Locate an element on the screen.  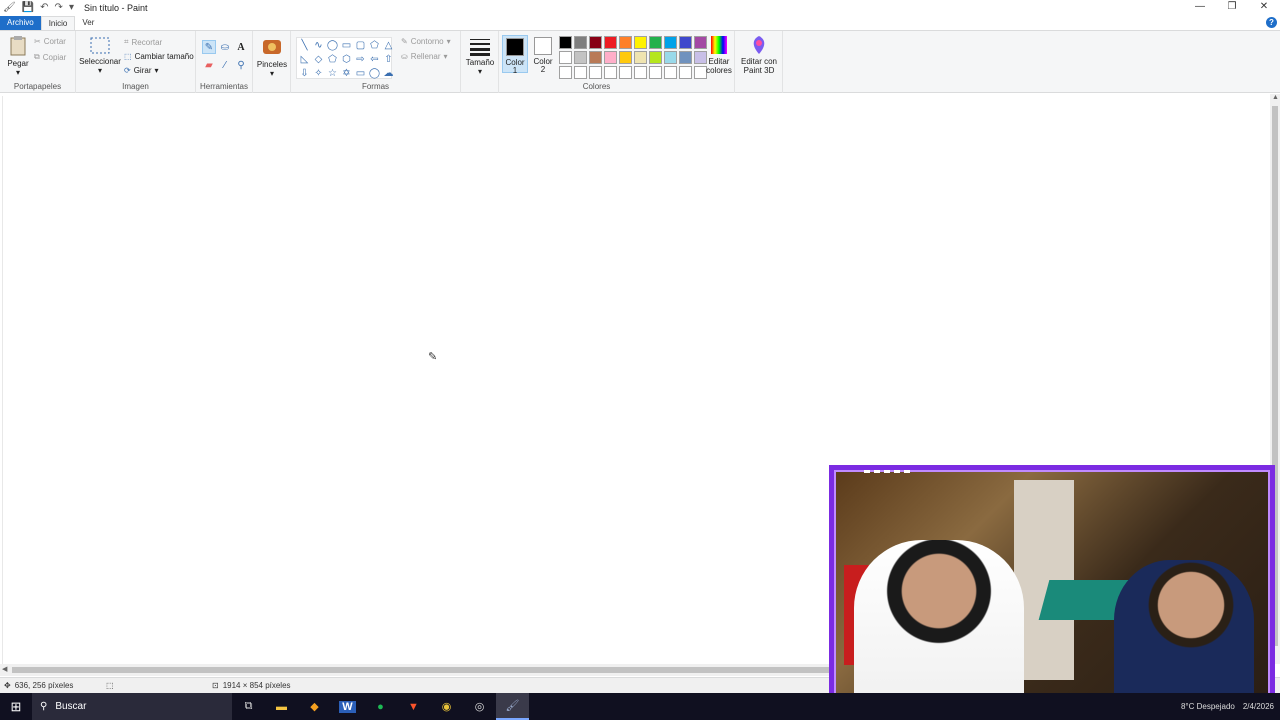
taskbar-search: ⚲ Buscar is located at coordinates (132, 706).